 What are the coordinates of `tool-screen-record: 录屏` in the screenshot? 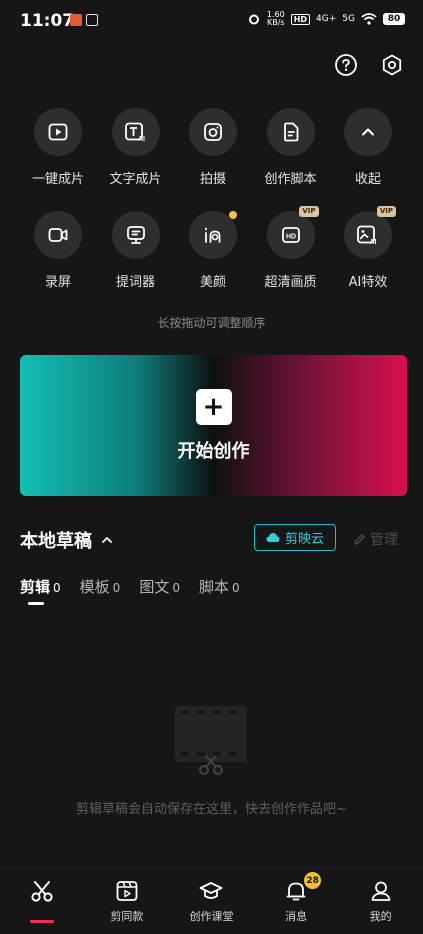 It's located at (58, 250).